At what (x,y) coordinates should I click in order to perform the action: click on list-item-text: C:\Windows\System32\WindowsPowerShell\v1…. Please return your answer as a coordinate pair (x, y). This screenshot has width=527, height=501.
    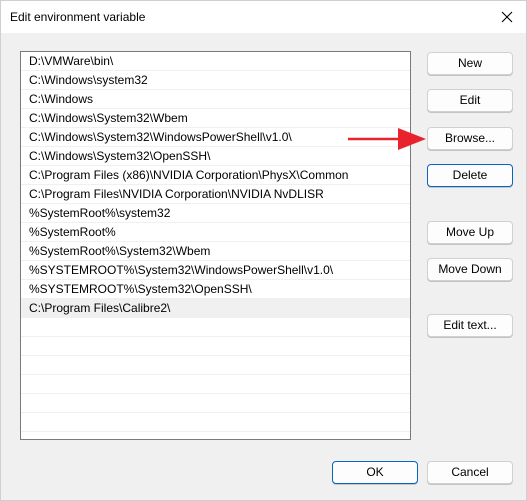
    Looking at the image, I should click on (160, 137).